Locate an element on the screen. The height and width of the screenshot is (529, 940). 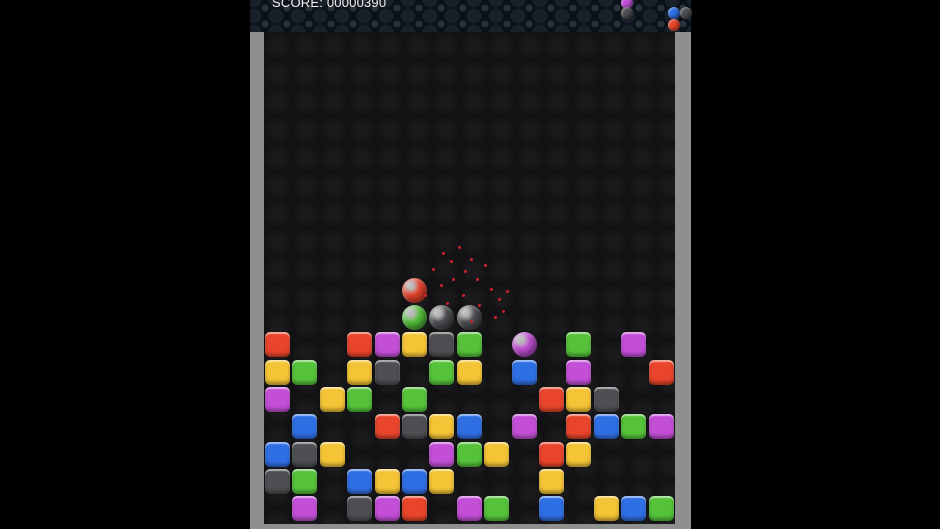
next-piece-ball-red is located at coordinates (674, 25).